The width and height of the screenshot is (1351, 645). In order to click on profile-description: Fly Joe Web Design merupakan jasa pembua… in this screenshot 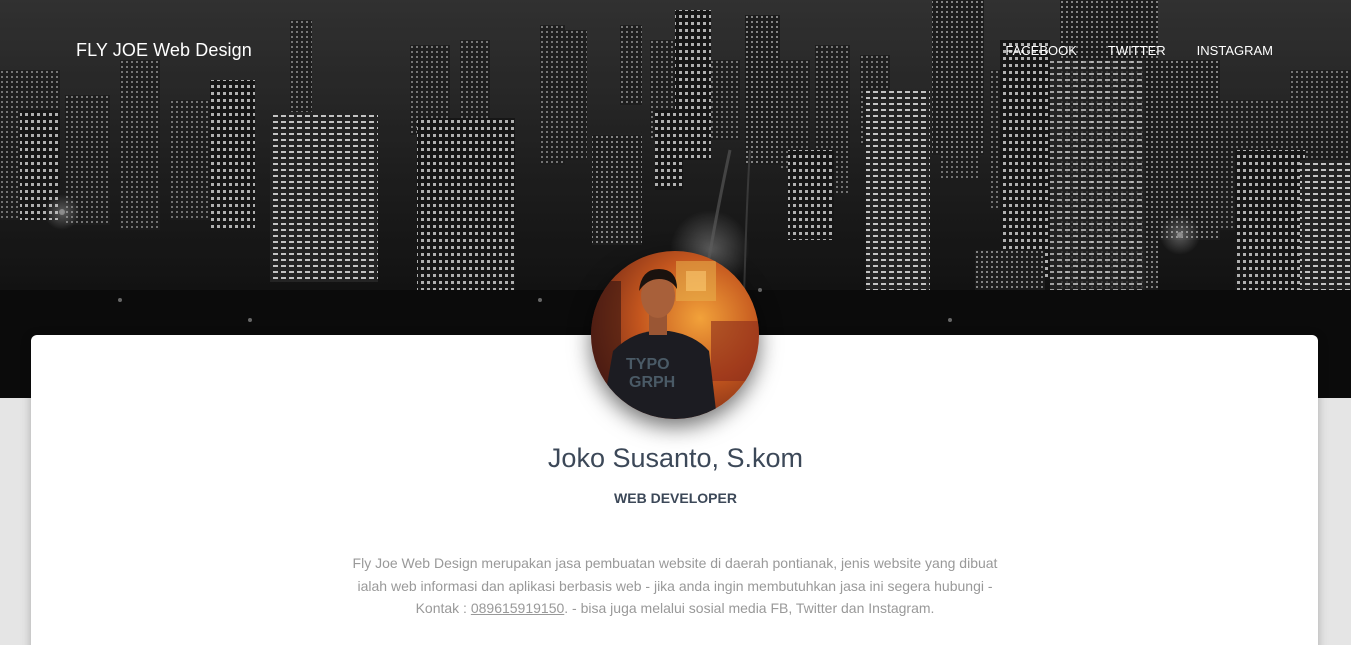, I will do `click(675, 586)`.